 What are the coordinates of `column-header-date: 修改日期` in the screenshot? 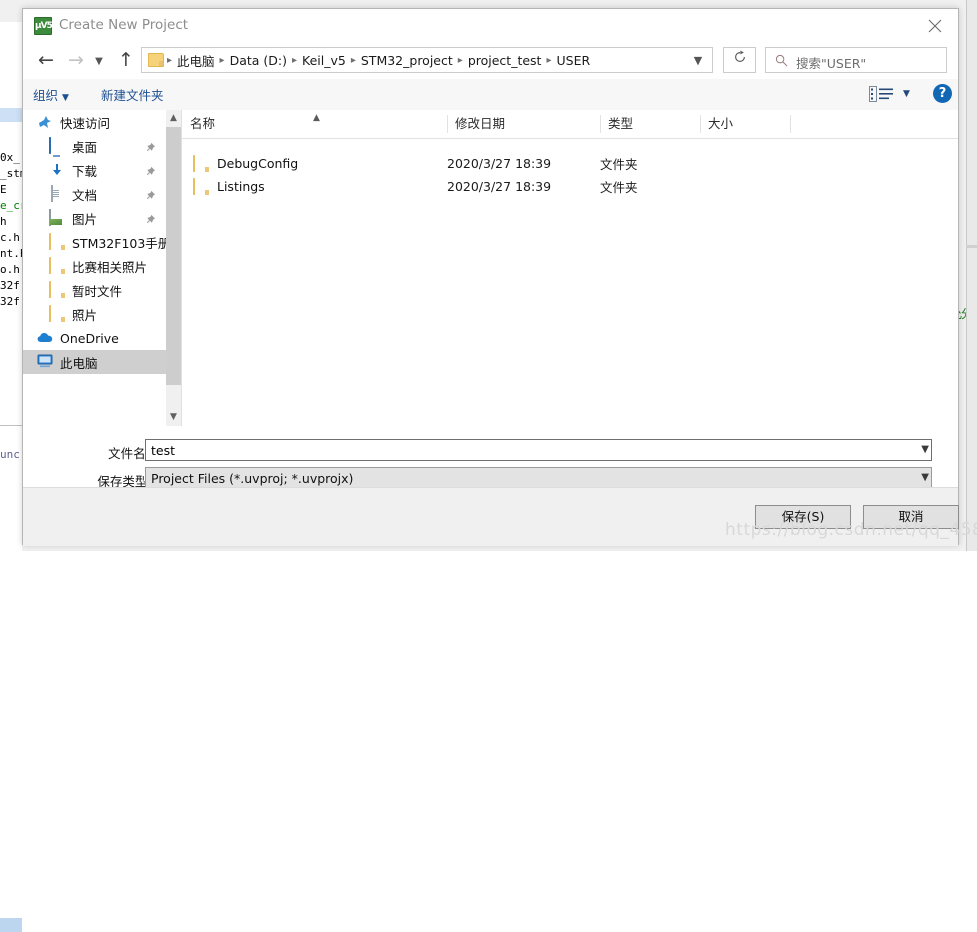 It's located at (523, 124).